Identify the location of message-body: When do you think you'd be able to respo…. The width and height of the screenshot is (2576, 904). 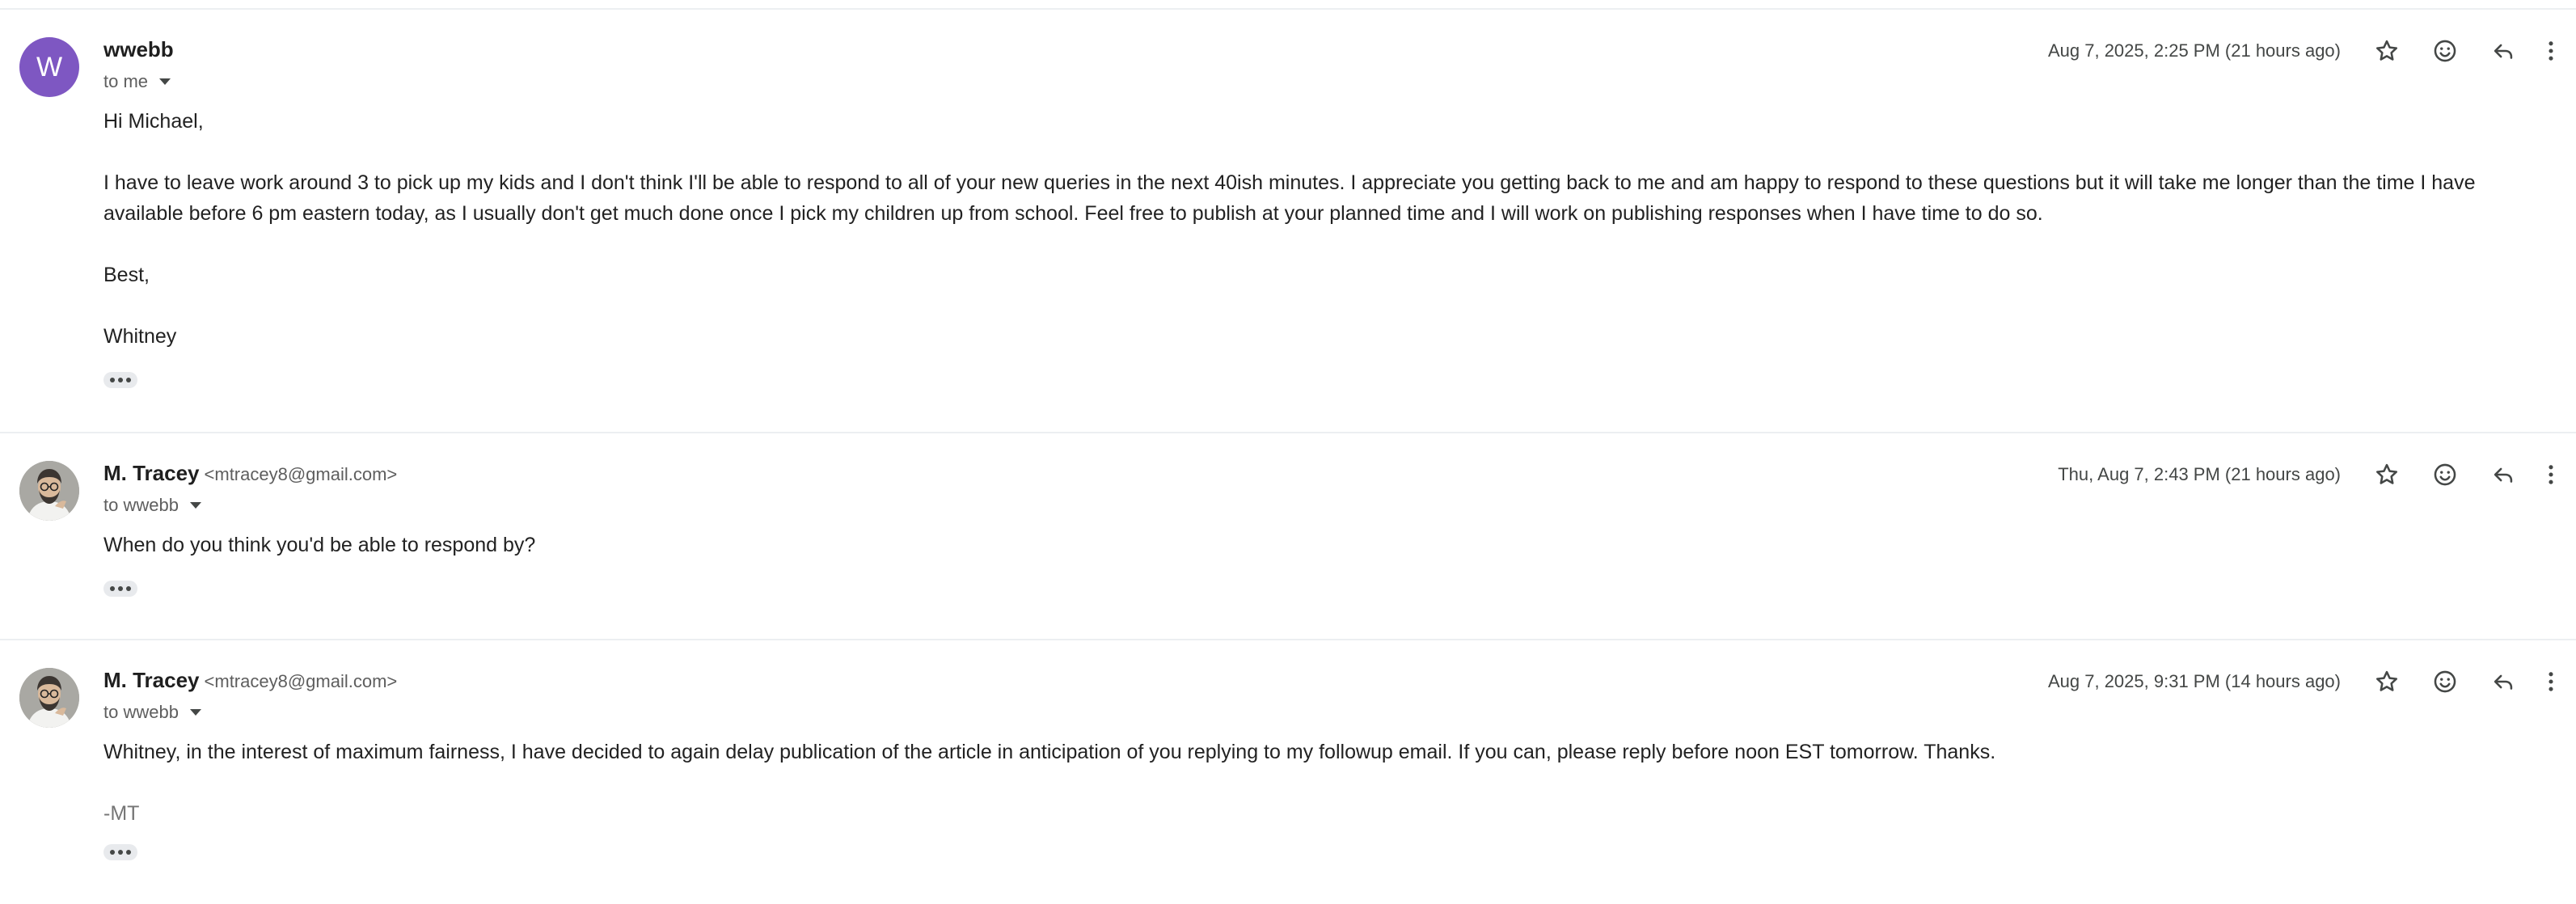
(1316, 545).